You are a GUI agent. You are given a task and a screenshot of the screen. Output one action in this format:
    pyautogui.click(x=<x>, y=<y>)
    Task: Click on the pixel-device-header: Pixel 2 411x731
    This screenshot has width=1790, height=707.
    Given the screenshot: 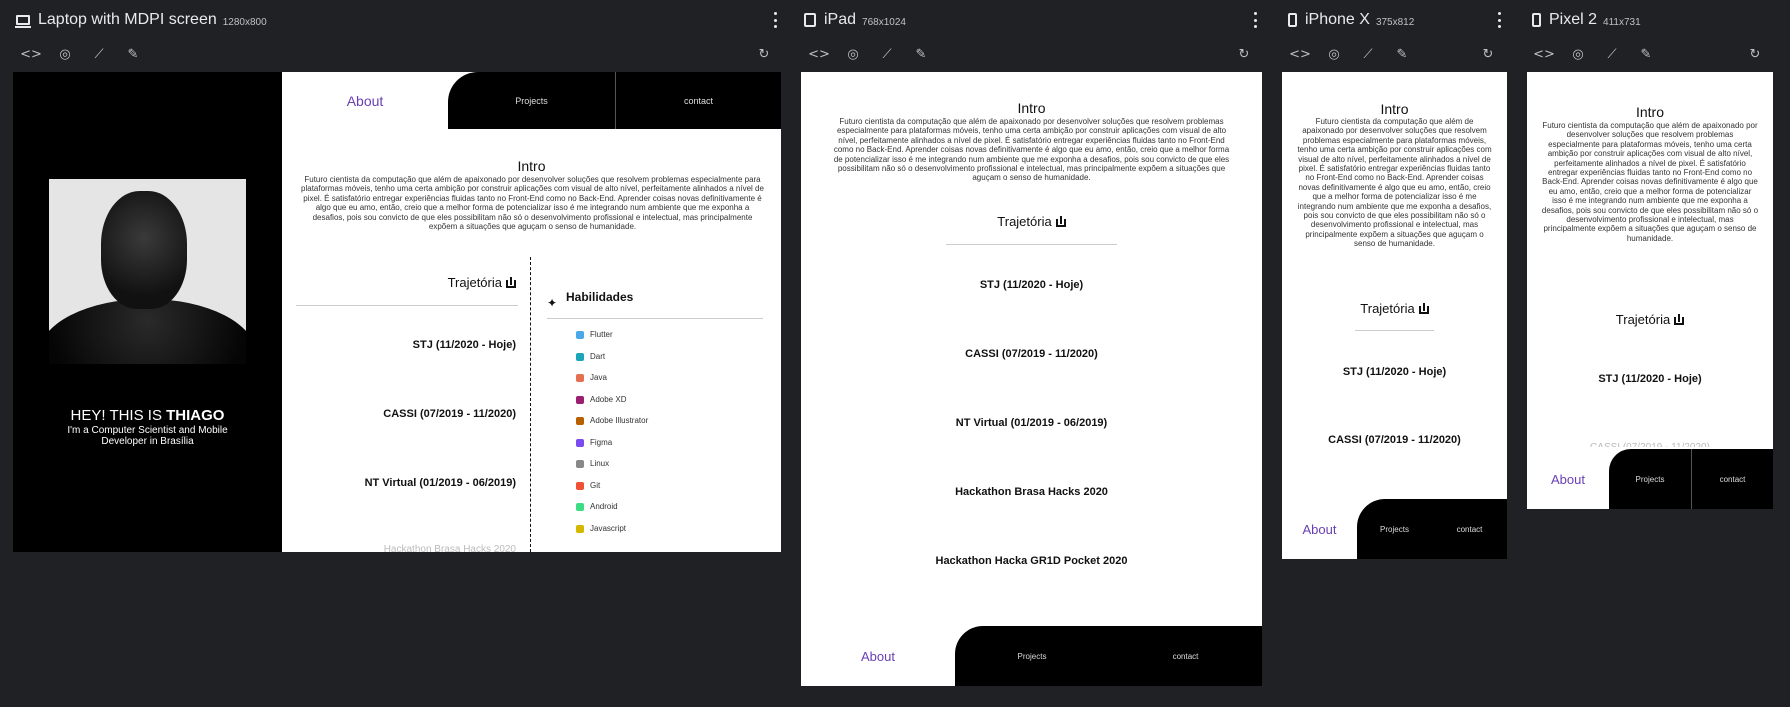 What is the action you would take?
    pyautogui.click(x=1586, y=20)
    